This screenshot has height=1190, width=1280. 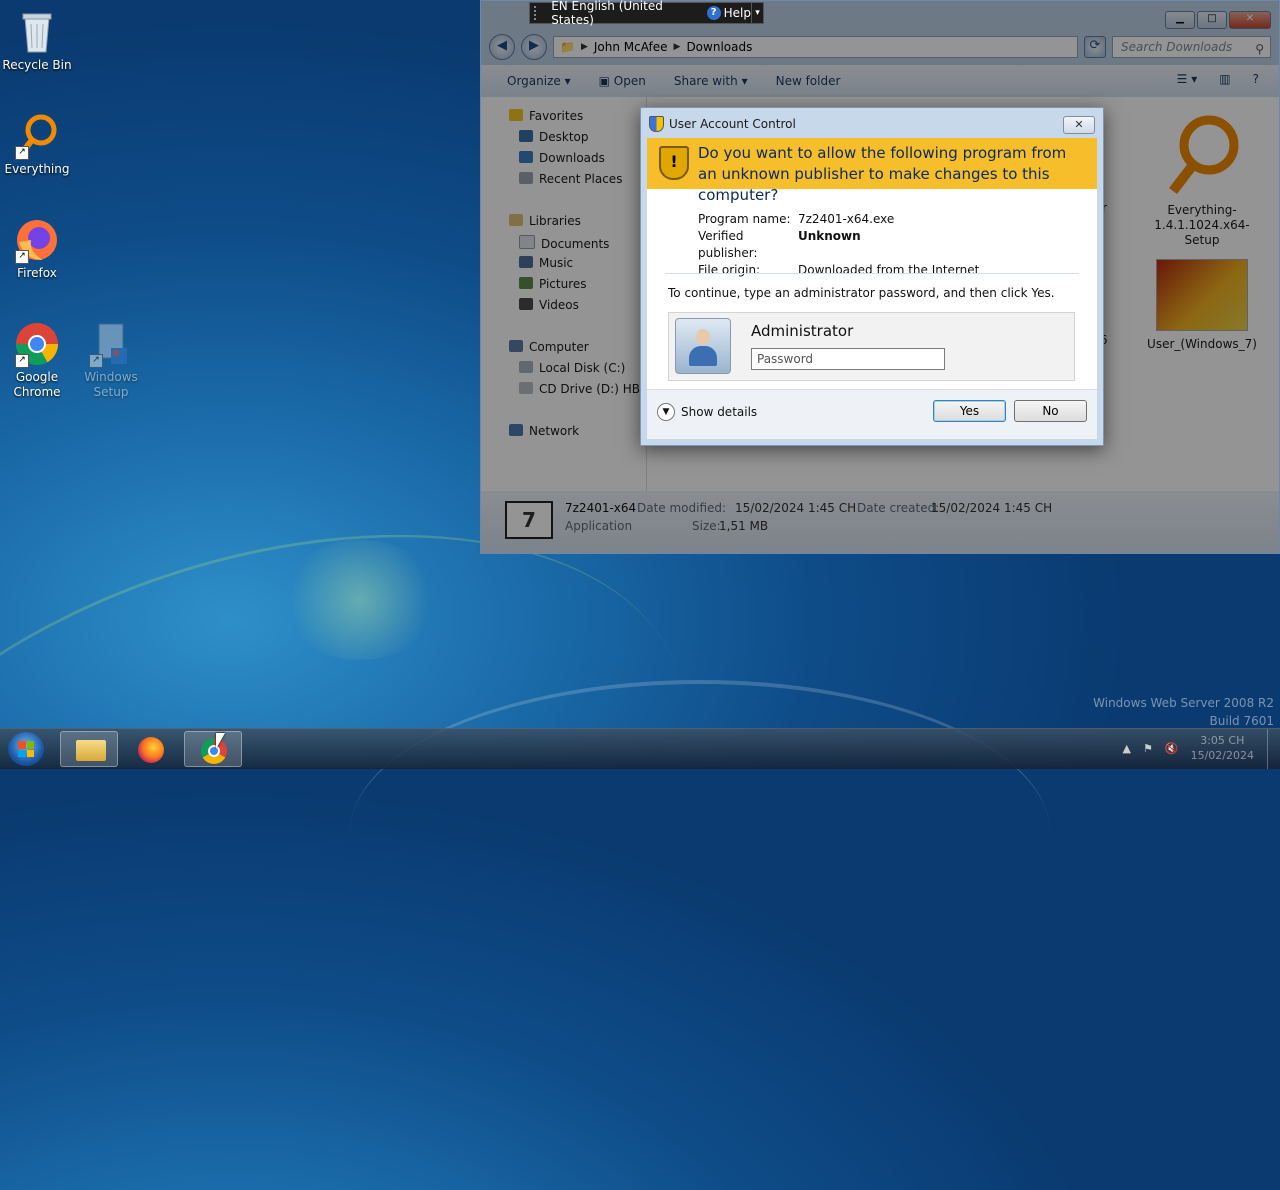 I want to click on desktop-icon-label: Google Chrome, so click(x=37, y=384).